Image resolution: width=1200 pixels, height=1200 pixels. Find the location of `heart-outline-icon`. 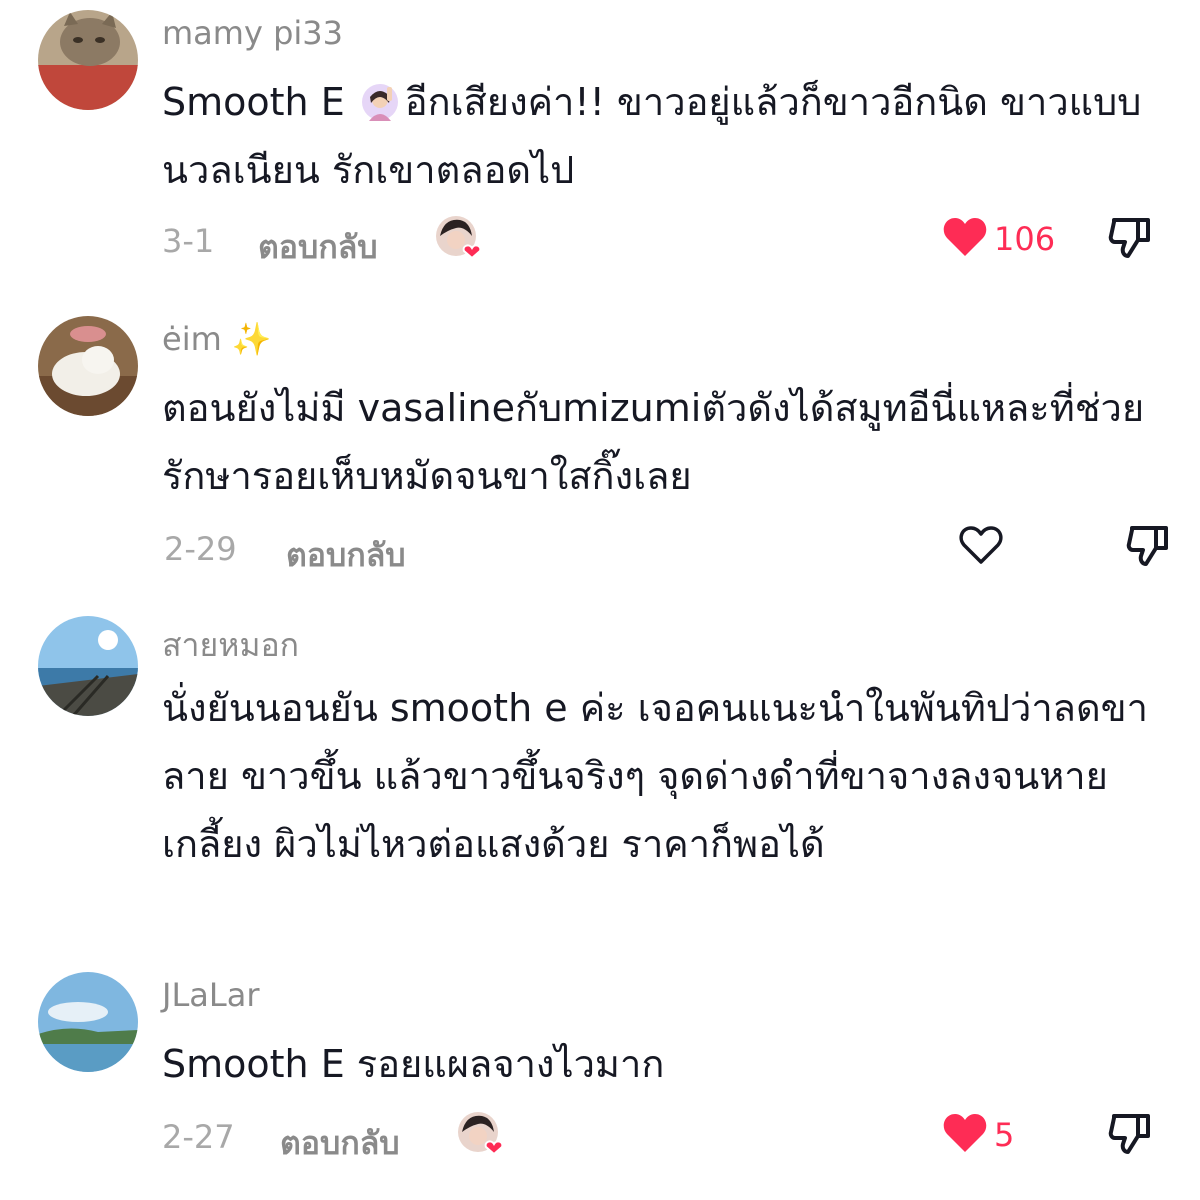

heart-outline-icon is located at coordinates (981, 545).